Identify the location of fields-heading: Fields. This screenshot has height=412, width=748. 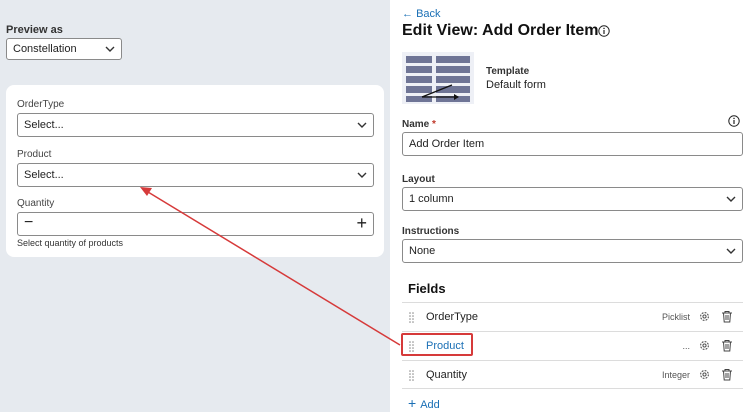
(427, 288).